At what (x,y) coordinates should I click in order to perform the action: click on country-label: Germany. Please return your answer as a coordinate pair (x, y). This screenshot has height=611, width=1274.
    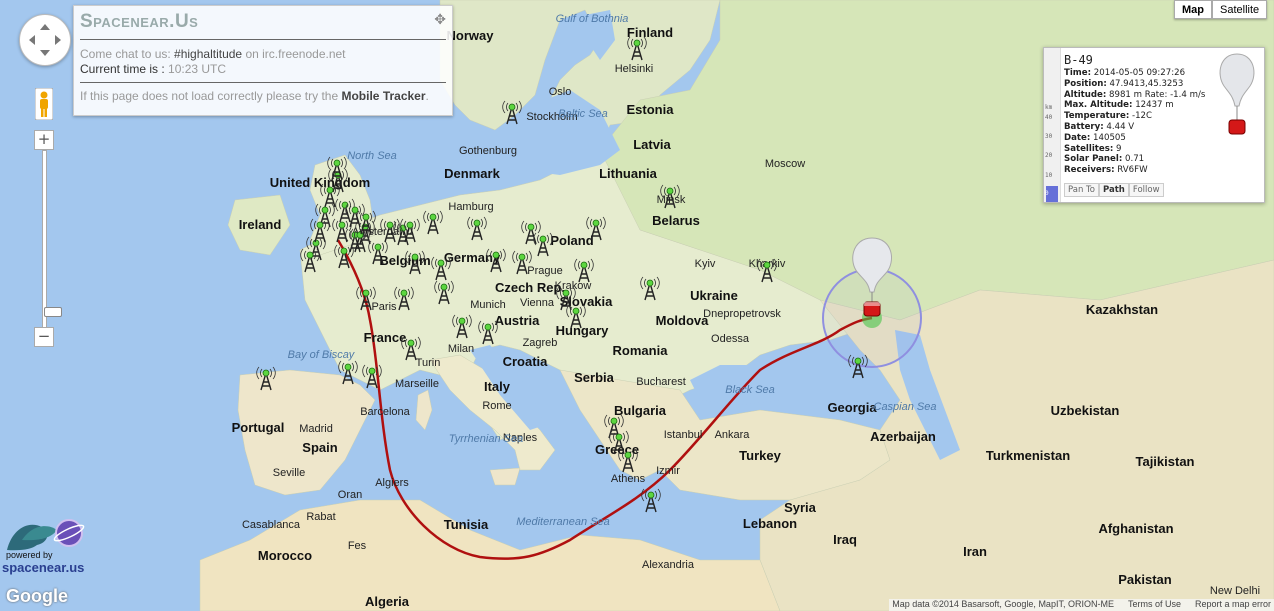
    Looking at the image, I should click on (472, 257).